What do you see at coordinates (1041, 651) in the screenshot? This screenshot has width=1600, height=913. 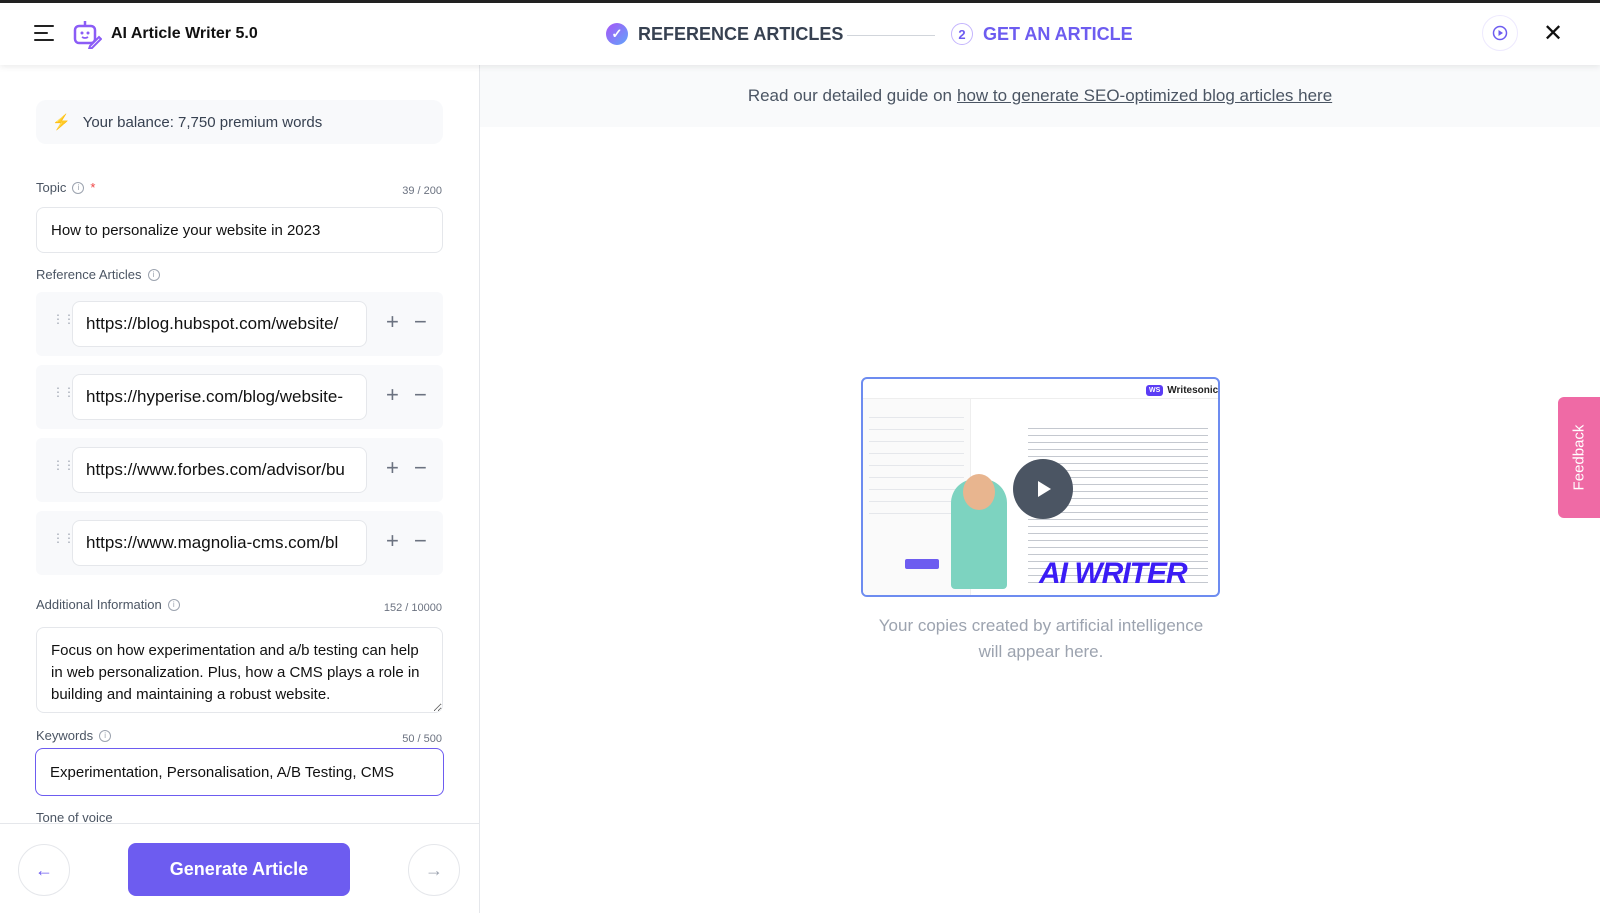 I see `caption-line: will appear here.` at bounding box center [1041, 651].